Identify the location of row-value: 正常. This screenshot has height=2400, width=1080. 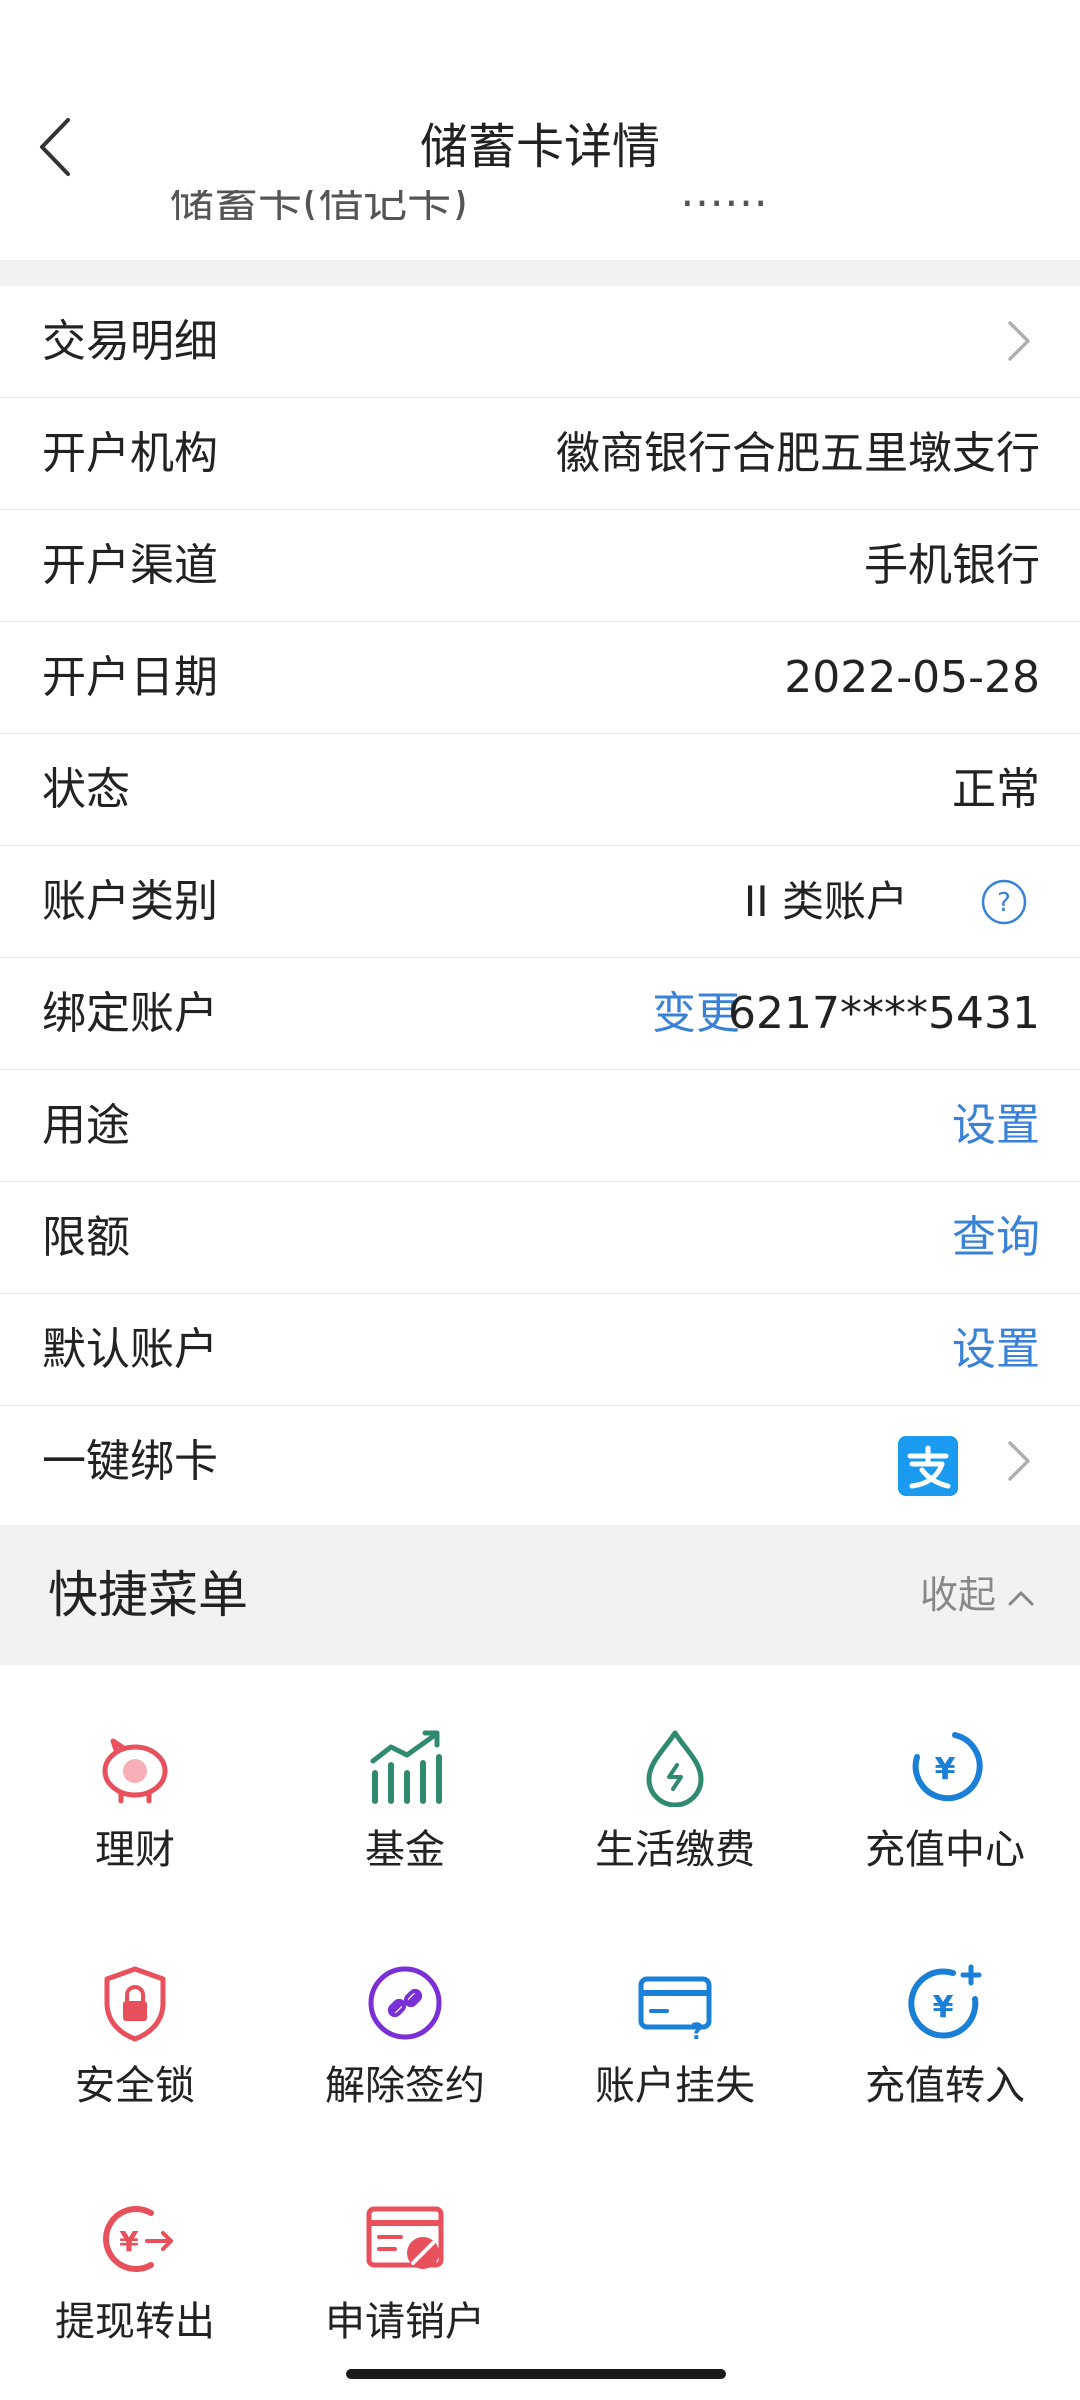
(996, 789).